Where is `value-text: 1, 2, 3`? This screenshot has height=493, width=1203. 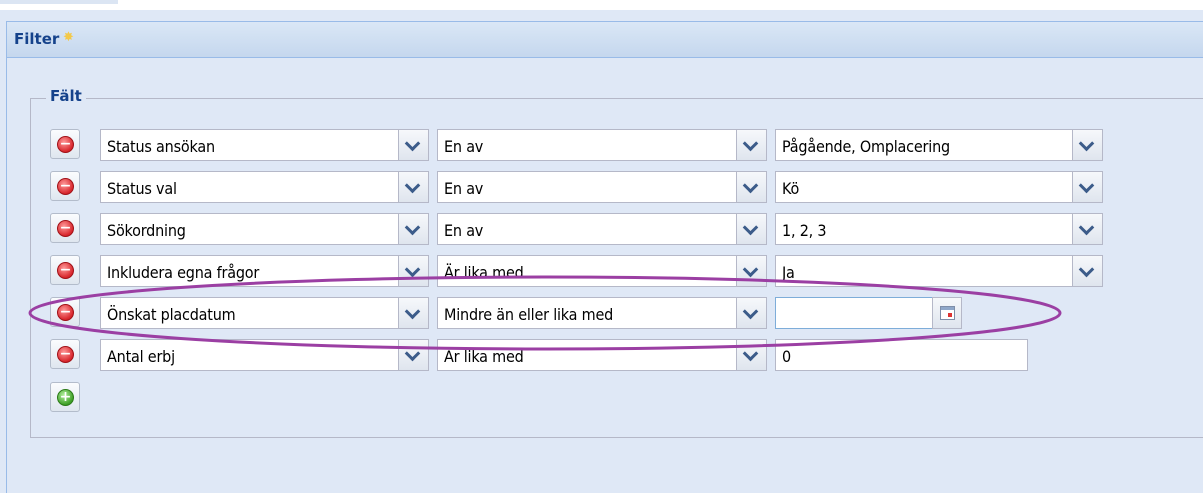 value-text: 1, 2, 3 is located at coordinates (804, 230).